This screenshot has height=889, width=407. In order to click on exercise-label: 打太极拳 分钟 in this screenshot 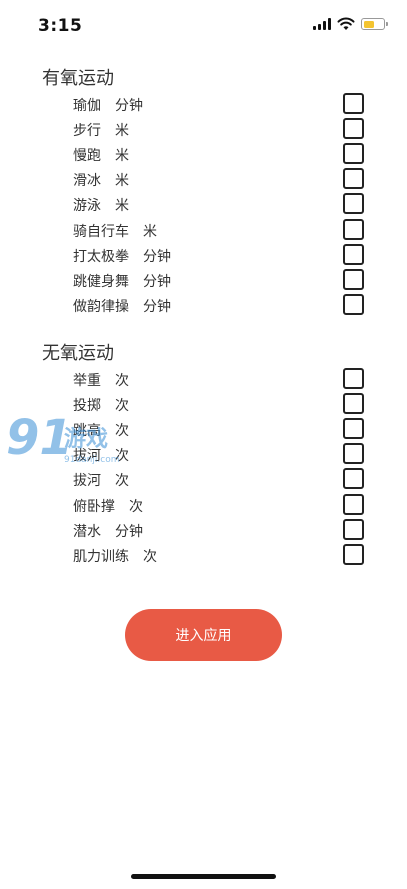, I will do `click(122, 256)`.